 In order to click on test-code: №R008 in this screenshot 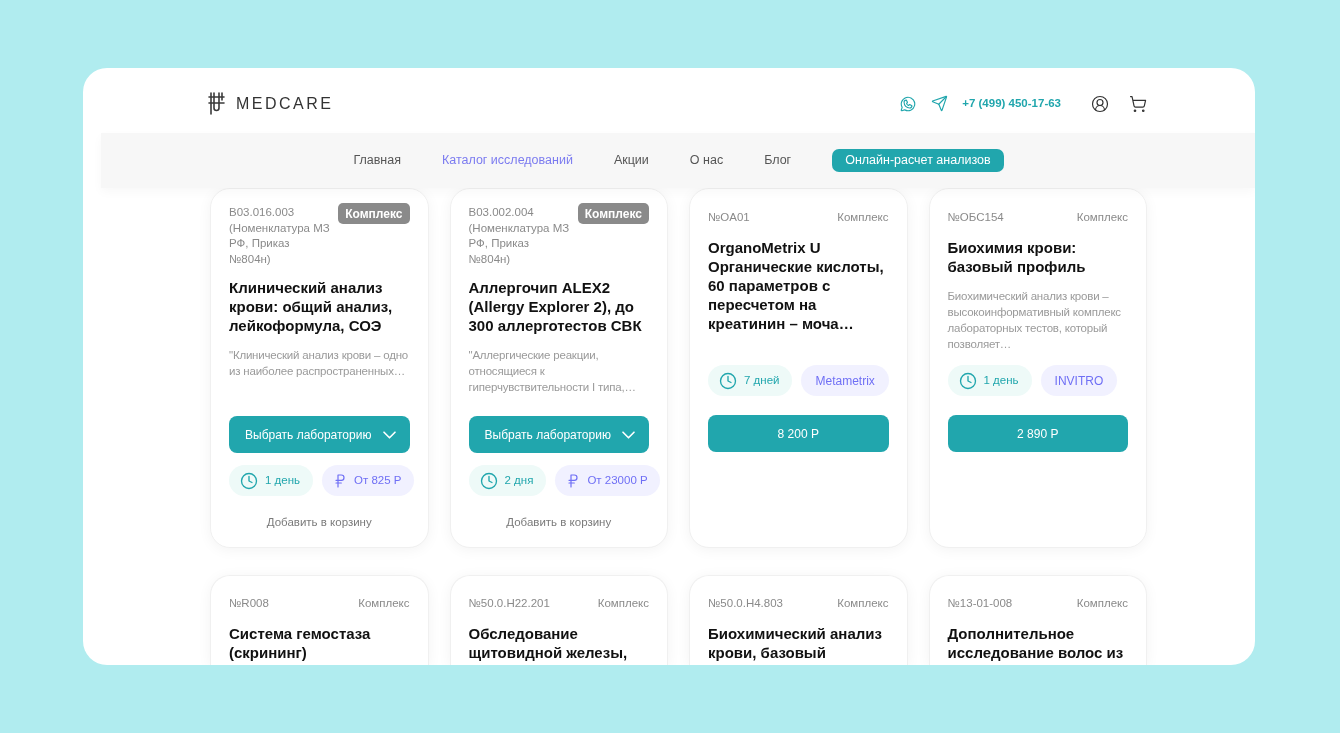, I will do `click(249, 603)`.